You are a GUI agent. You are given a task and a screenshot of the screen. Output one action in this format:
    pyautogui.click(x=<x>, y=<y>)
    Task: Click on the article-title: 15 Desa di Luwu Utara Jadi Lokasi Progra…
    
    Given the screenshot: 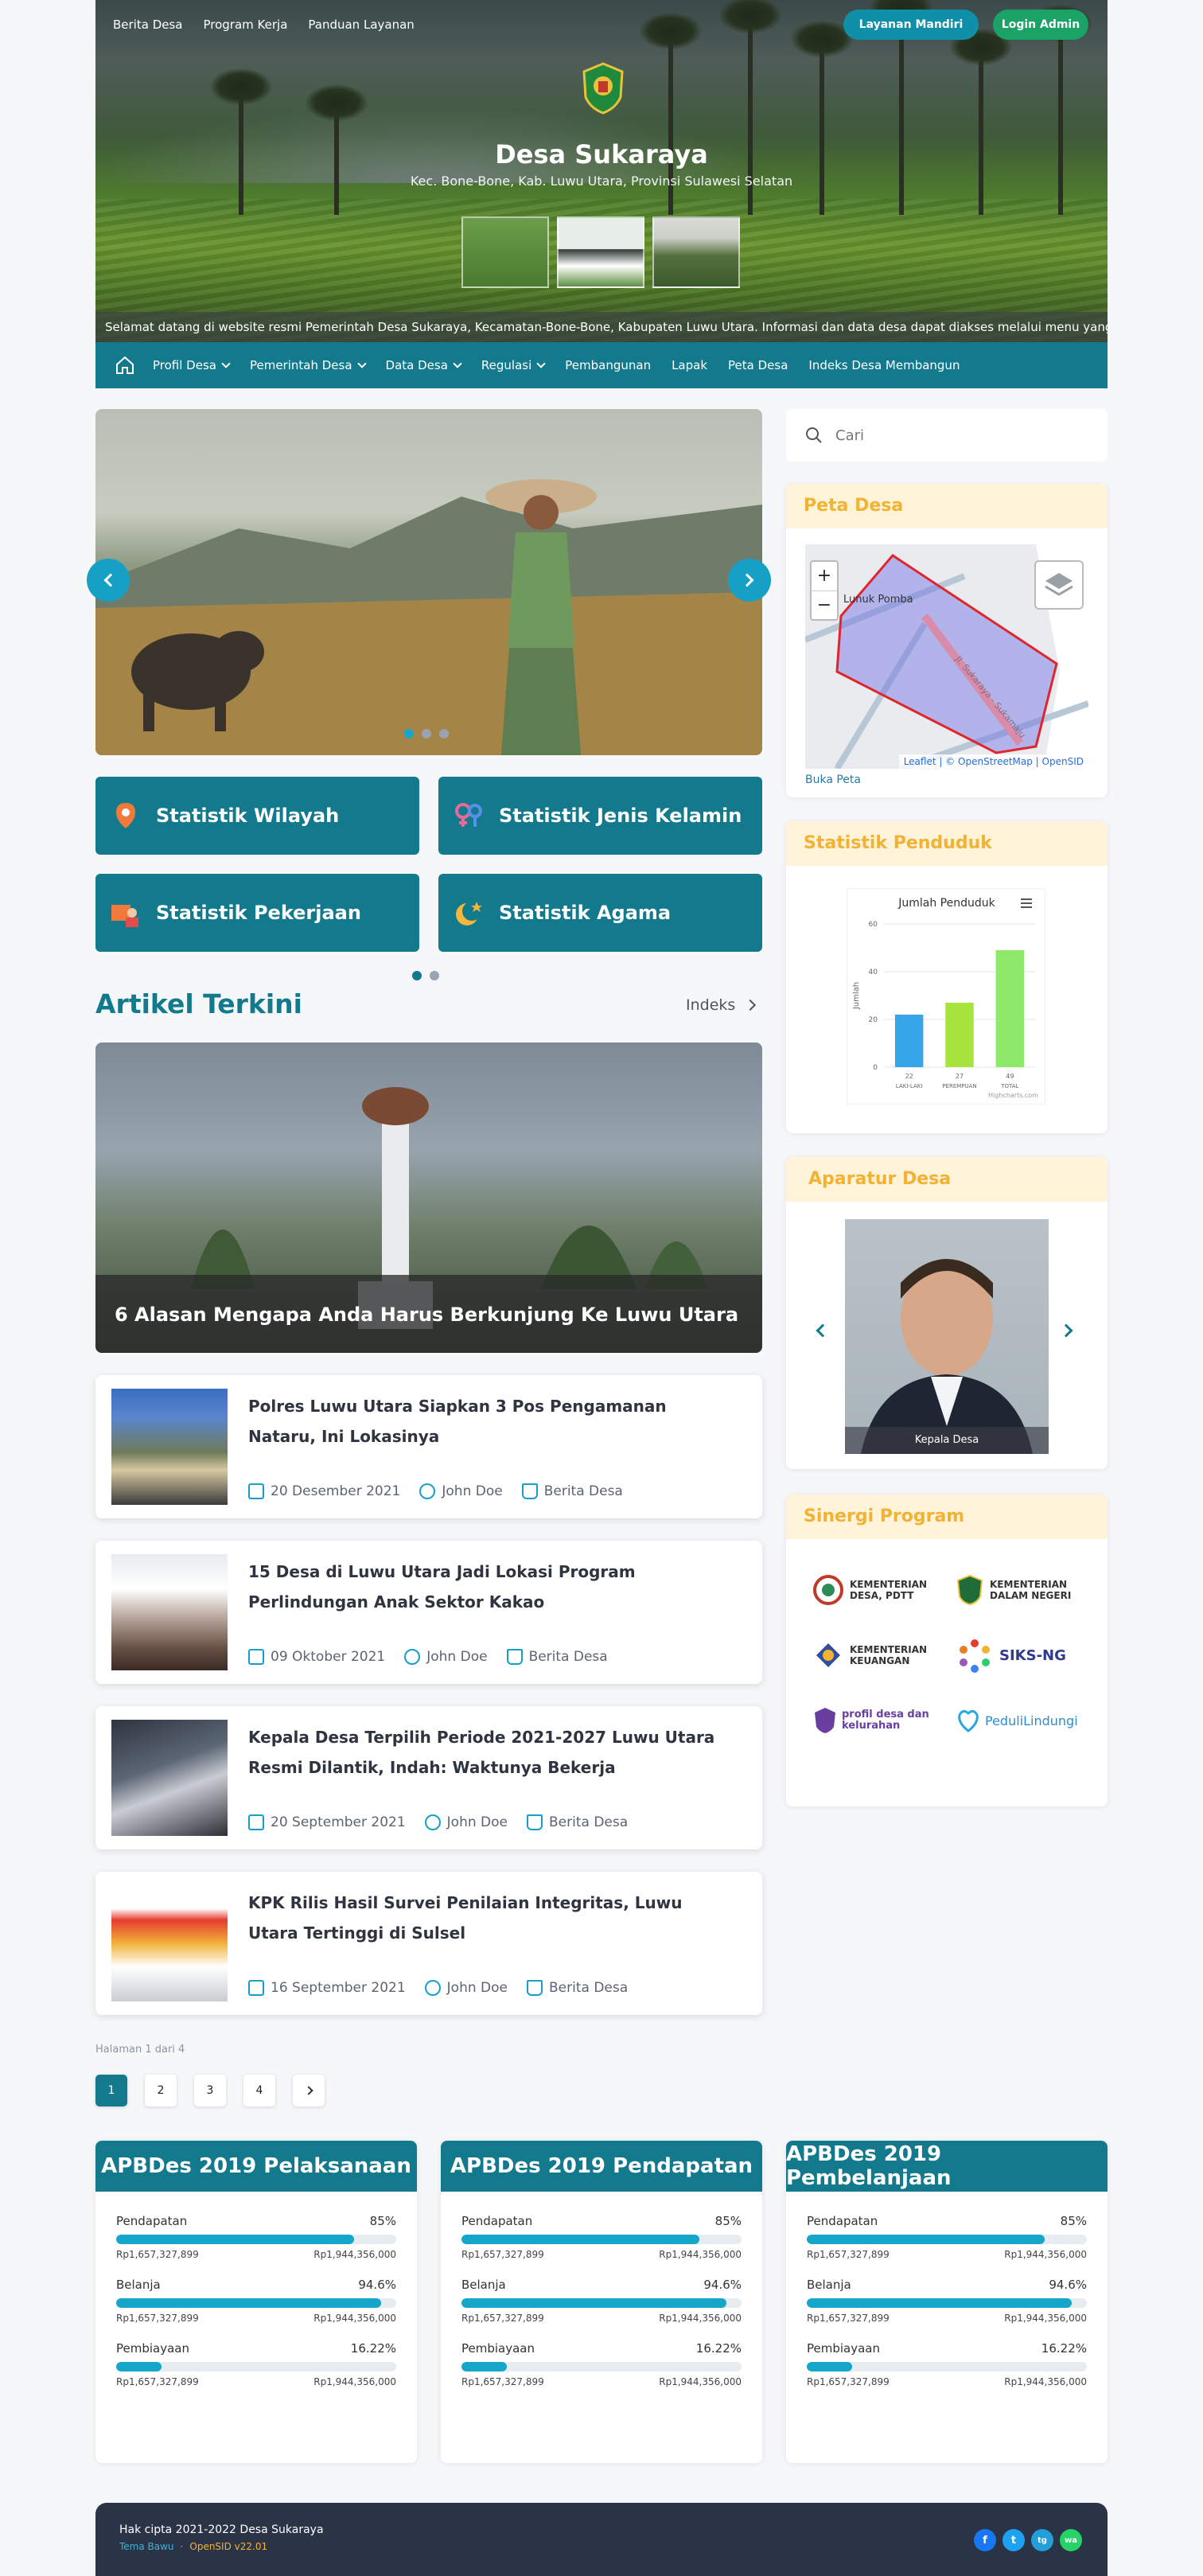 What is the action you would take?
    pyautogui.click(x=487, y=1587)
    